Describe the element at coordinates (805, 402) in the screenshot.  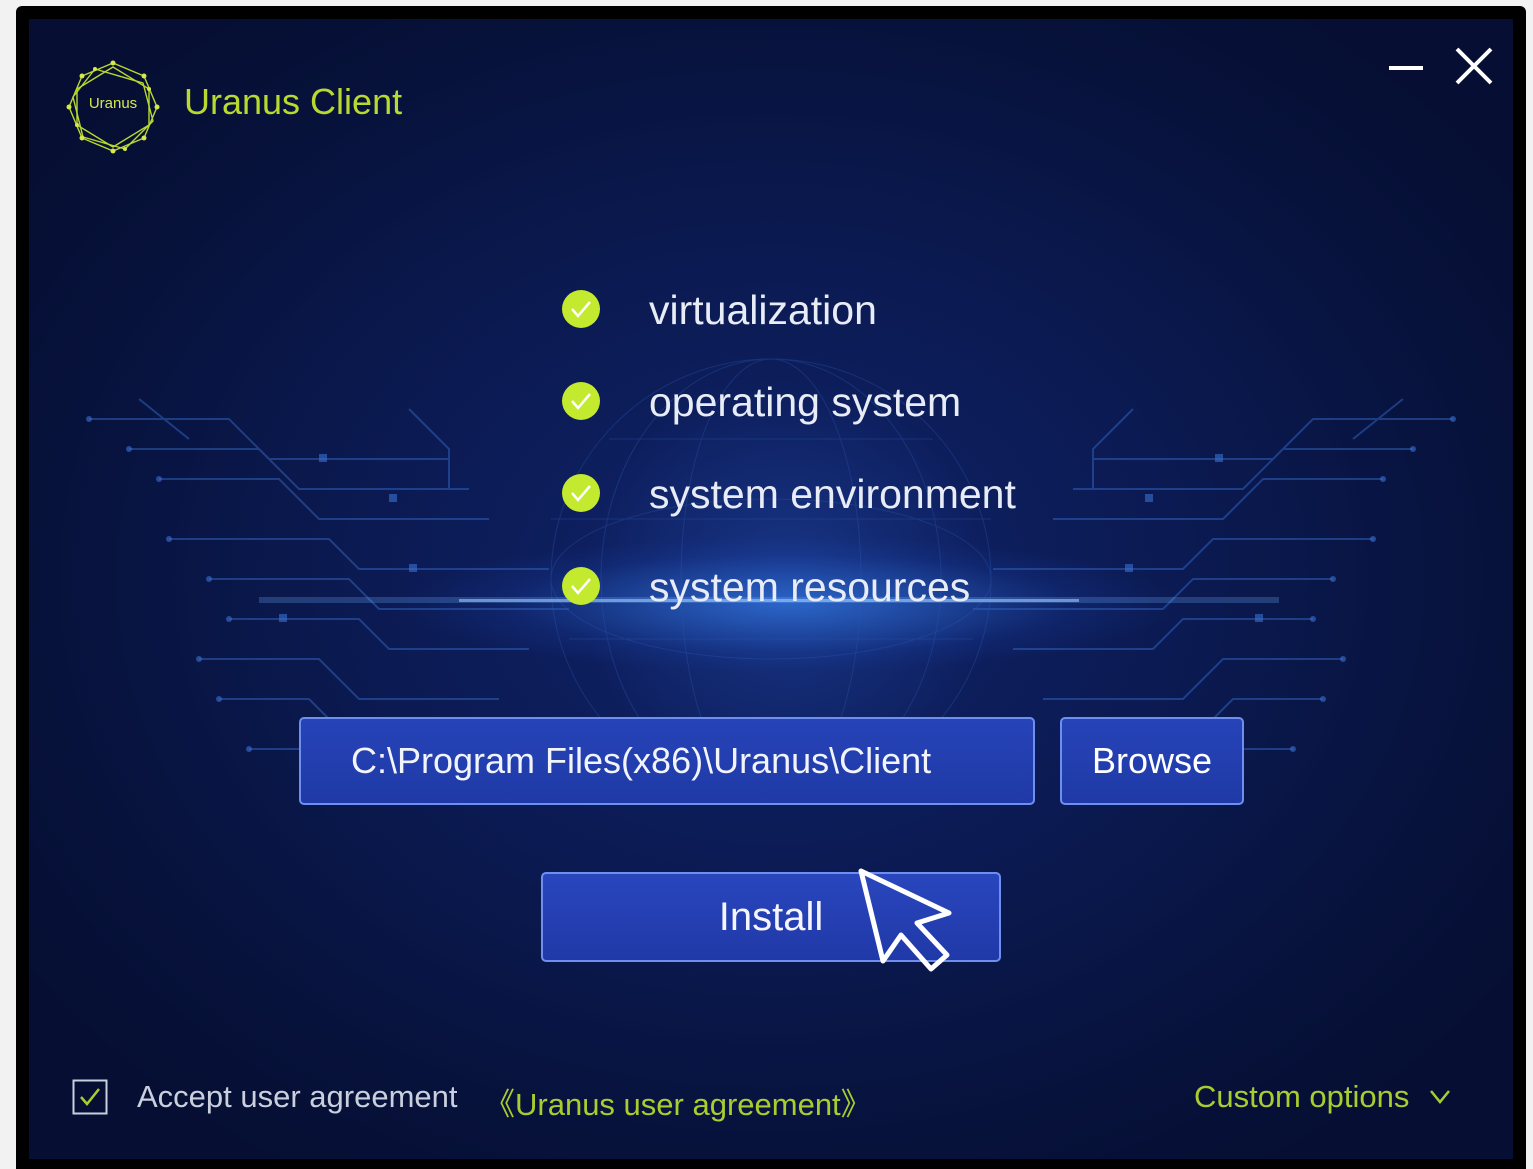
I see `check-label: operating system` at that location.